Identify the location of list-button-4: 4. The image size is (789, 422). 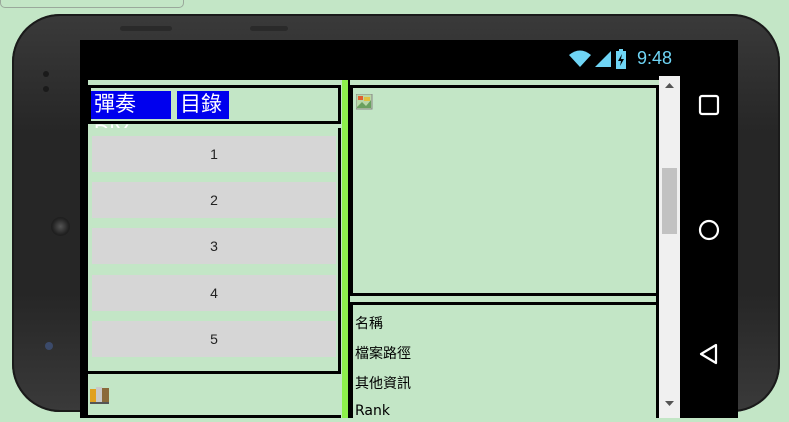
(214, 293).